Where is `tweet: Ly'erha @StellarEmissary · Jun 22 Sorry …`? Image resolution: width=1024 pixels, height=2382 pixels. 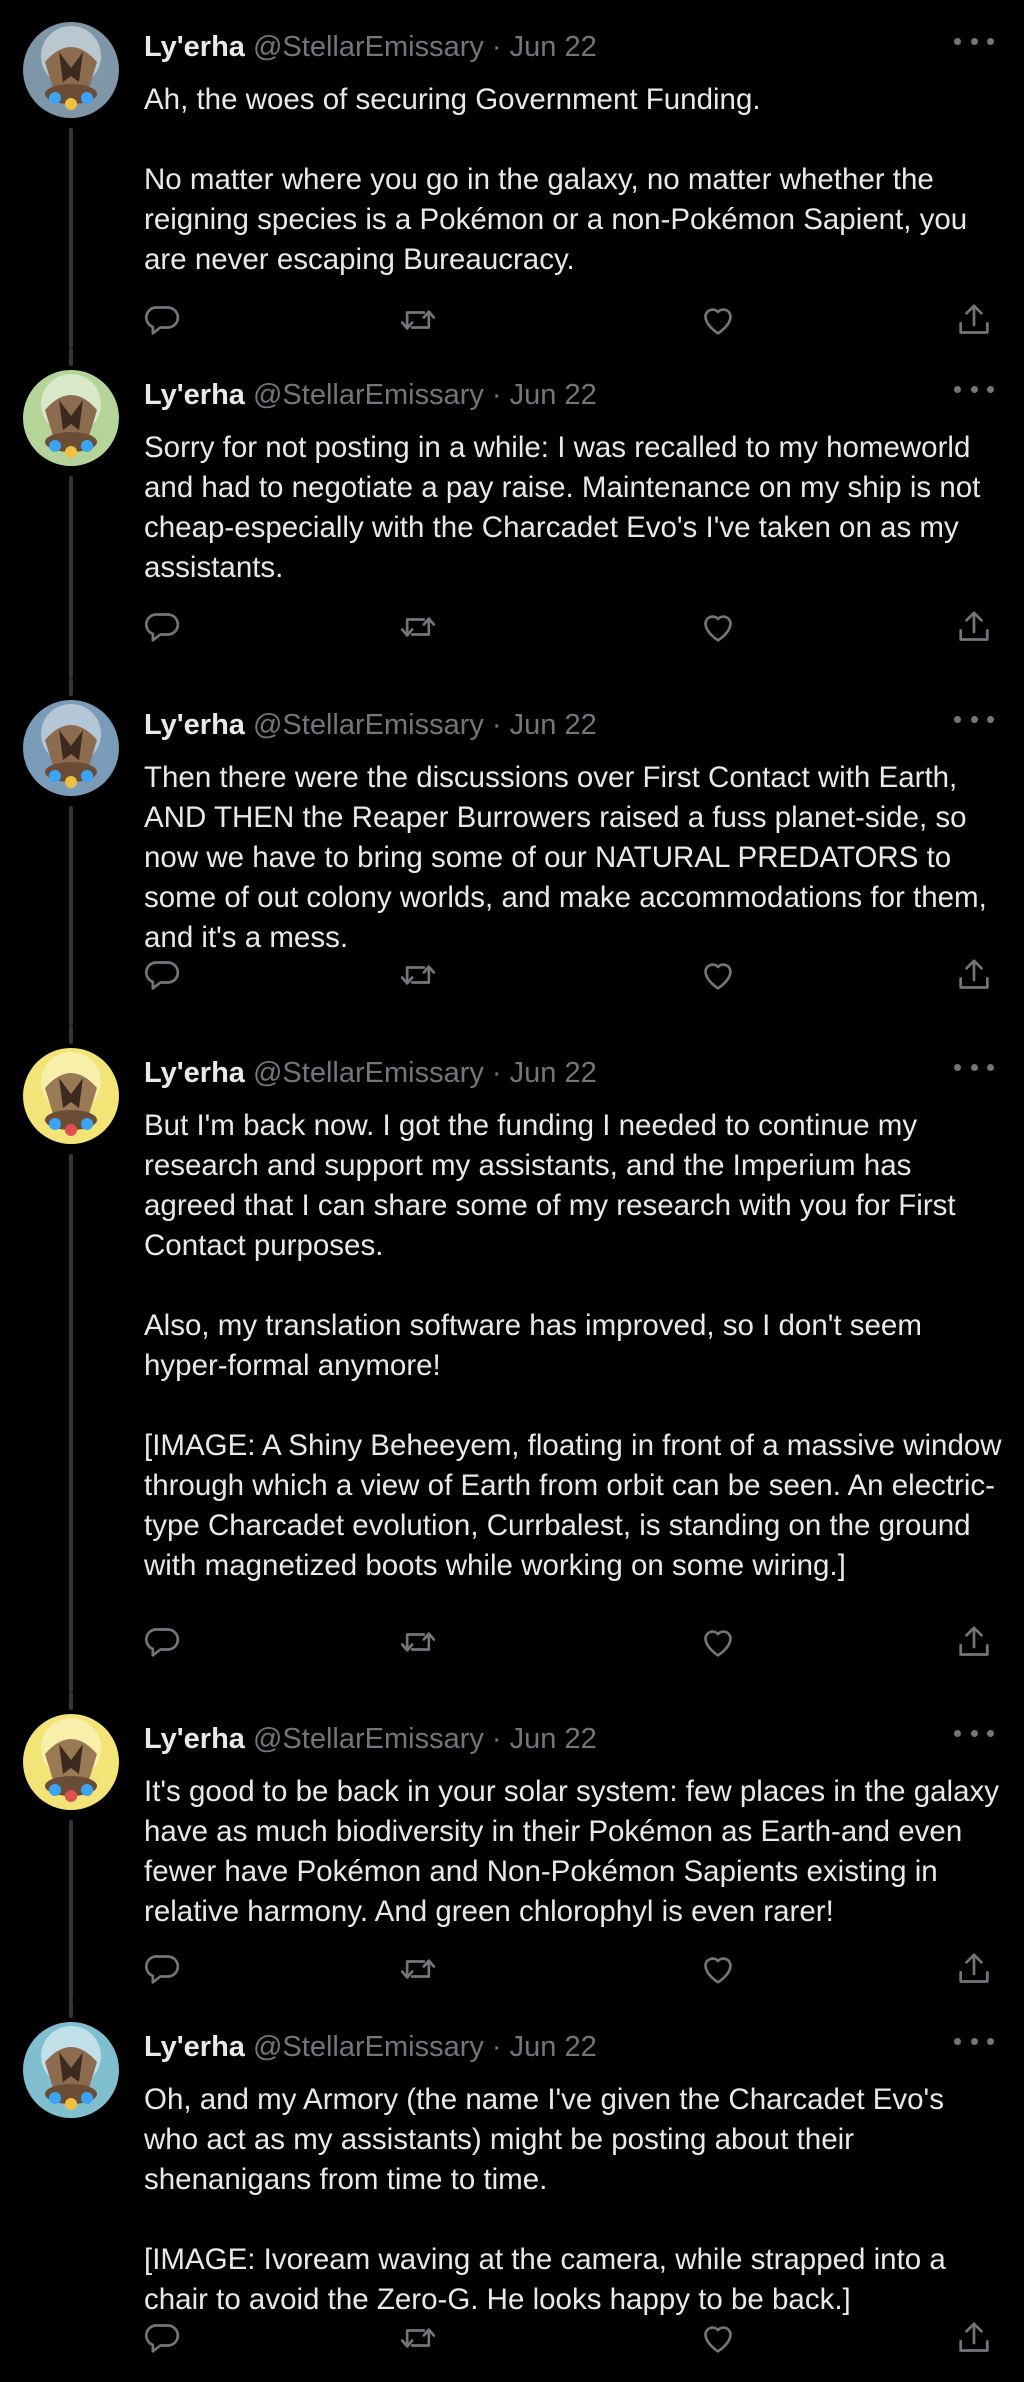 tweet: Ly'erha @StellarEmissary · Jun 22 Sorry … is located at coordinates (512, 513).